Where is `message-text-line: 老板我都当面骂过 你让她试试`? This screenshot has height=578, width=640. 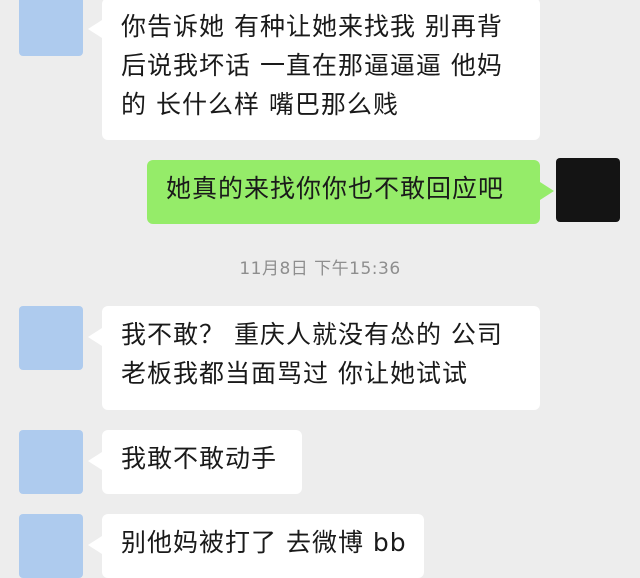
message-text-line: 老板我都当面骂过 你让她试试 is located at coordinates (294, 373).